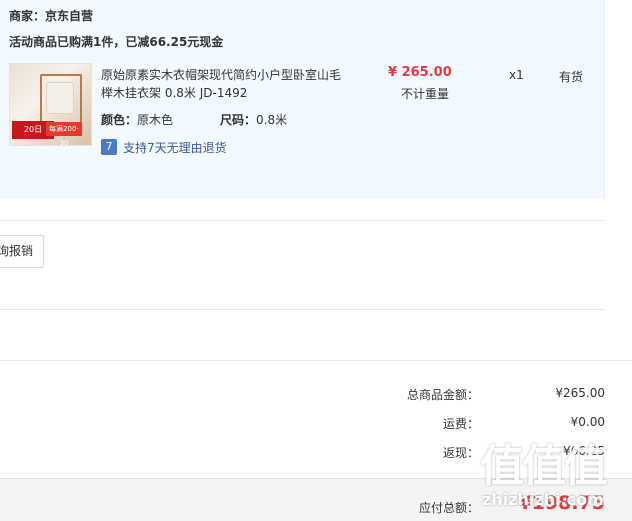  Describe the element at coordinates (238, 120) in the screenshot. I see `size-label: 尺码：` at that location.